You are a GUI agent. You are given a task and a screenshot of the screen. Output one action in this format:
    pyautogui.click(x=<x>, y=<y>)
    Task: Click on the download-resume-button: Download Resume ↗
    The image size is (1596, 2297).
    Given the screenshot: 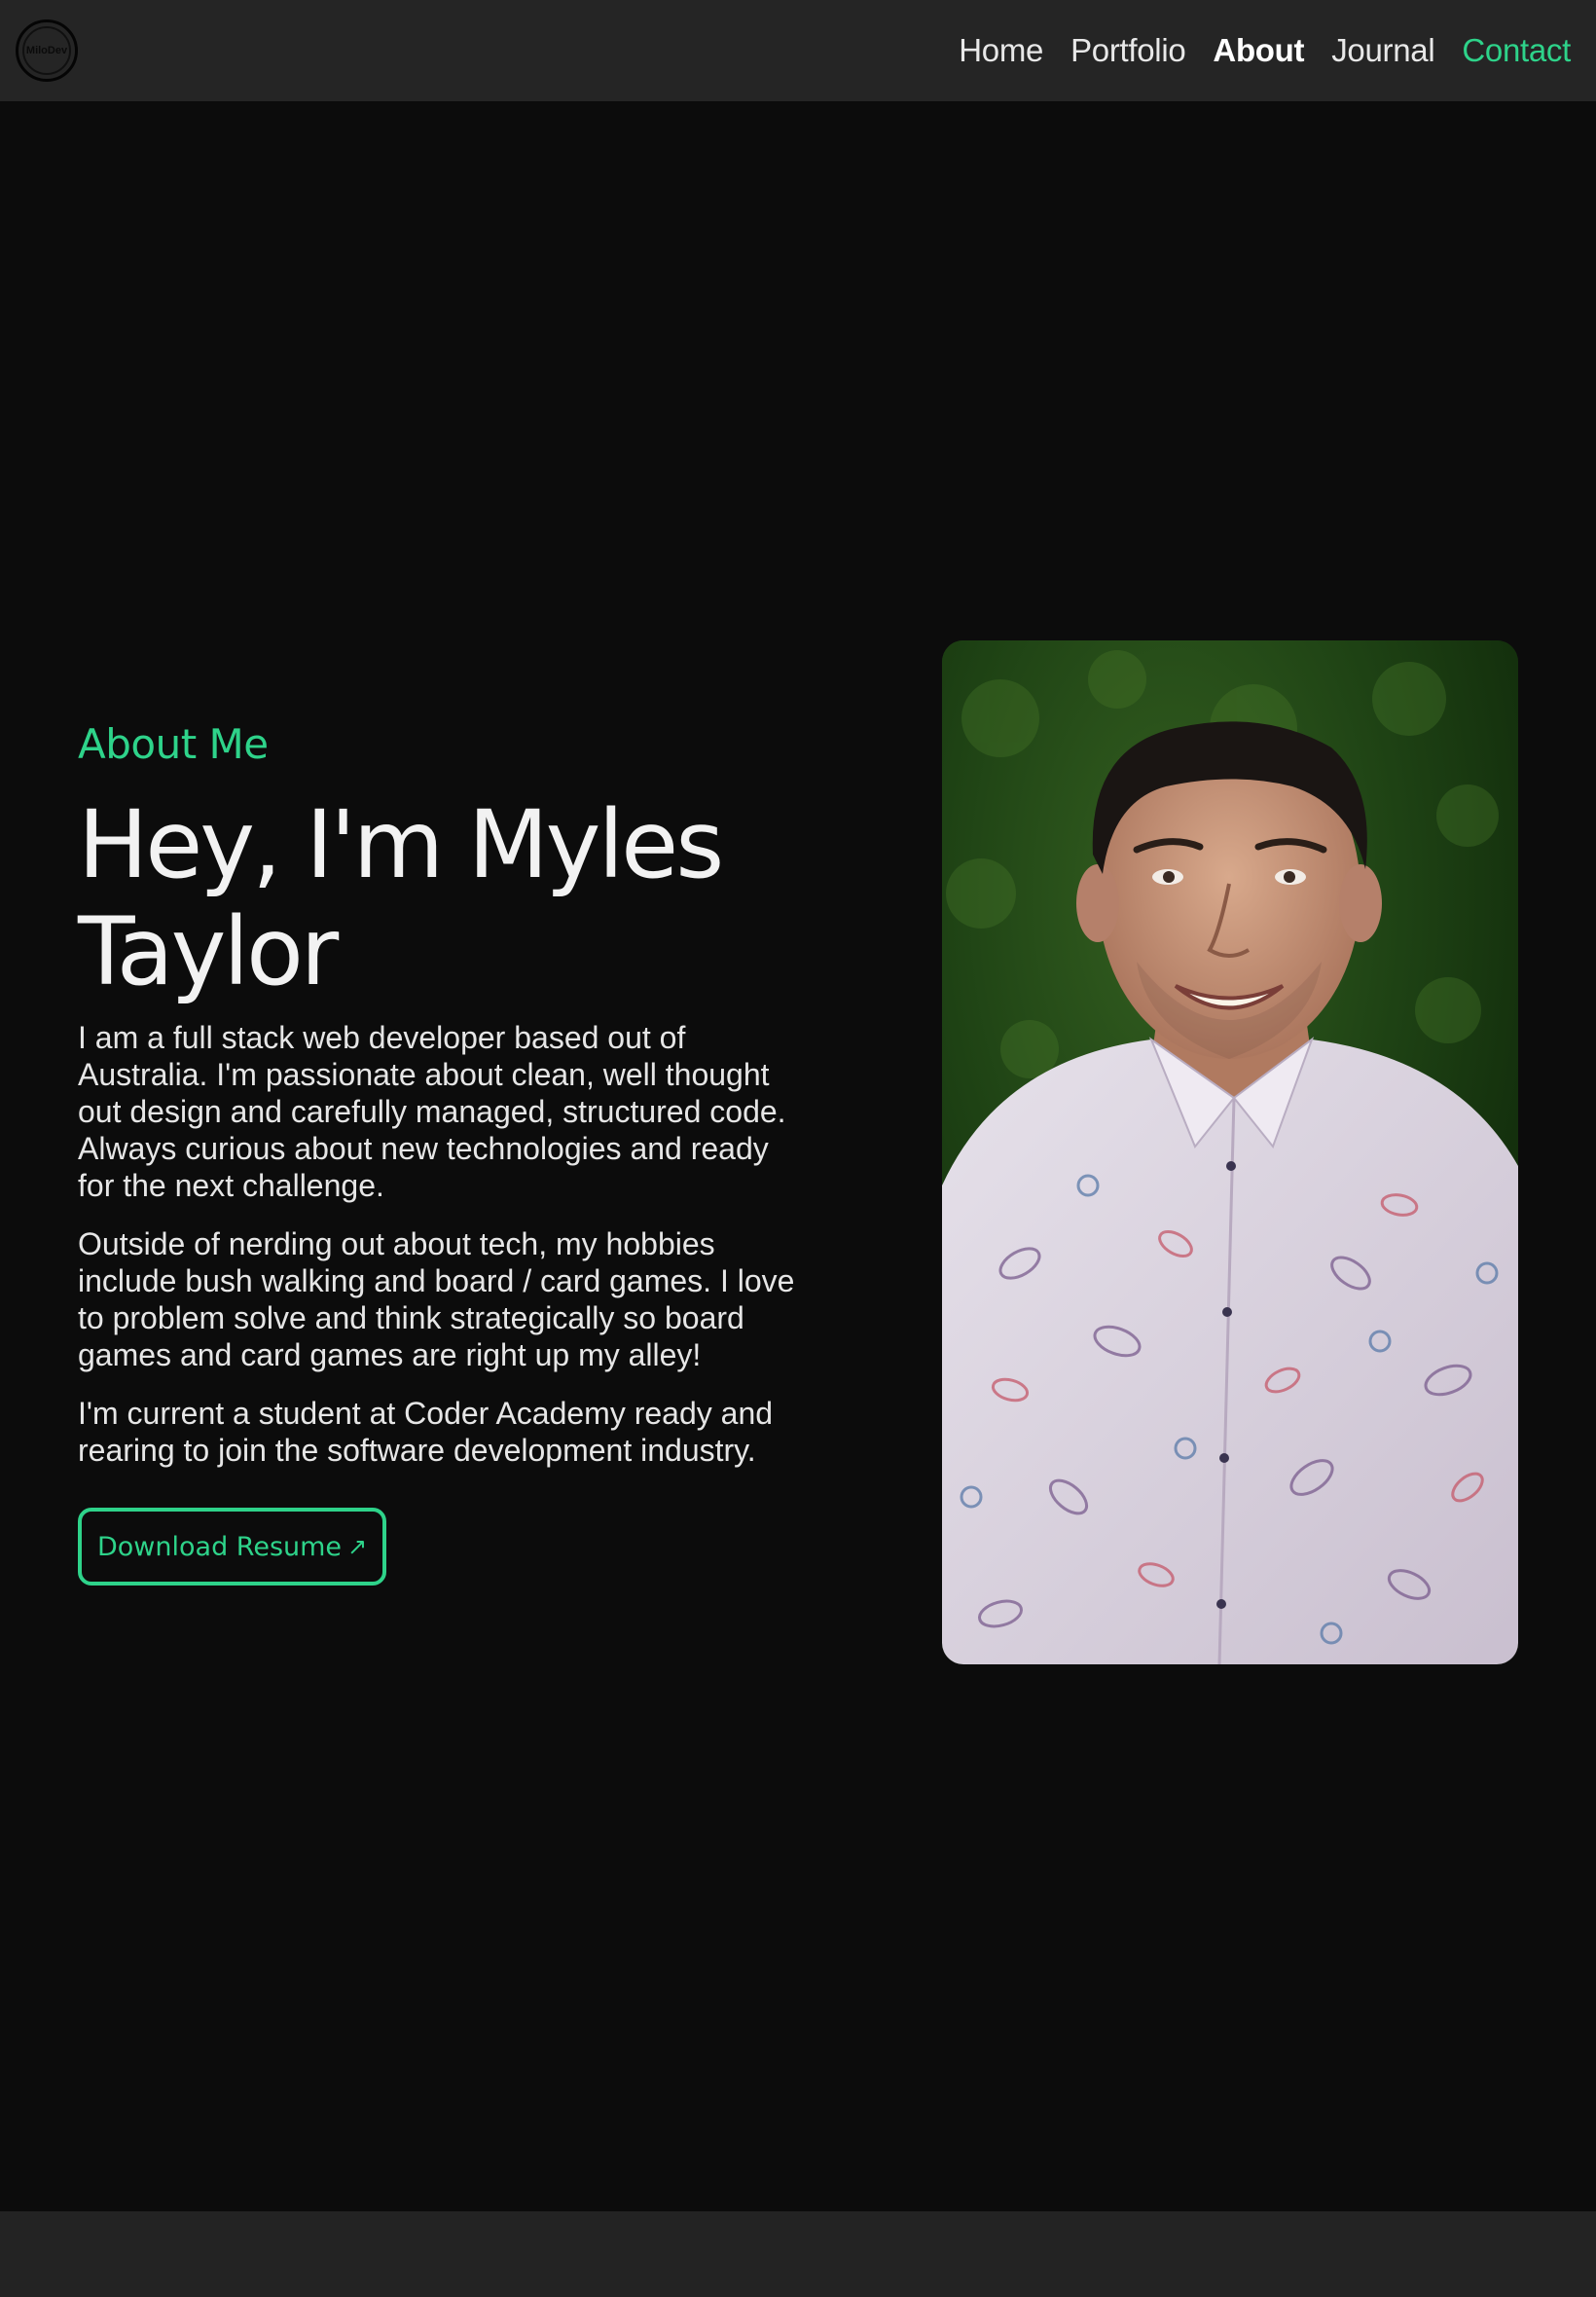 What is the action you would take?
    pyautogui.click(x=232, y=1547)
    